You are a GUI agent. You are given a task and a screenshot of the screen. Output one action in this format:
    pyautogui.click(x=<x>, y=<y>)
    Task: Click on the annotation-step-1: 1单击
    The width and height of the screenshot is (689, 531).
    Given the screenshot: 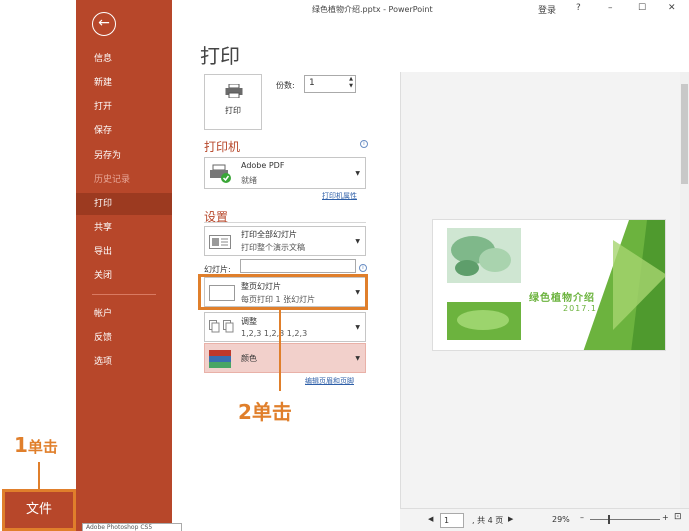 What is the action you would take?
    pyautogui.click(x=36, y=445)
    